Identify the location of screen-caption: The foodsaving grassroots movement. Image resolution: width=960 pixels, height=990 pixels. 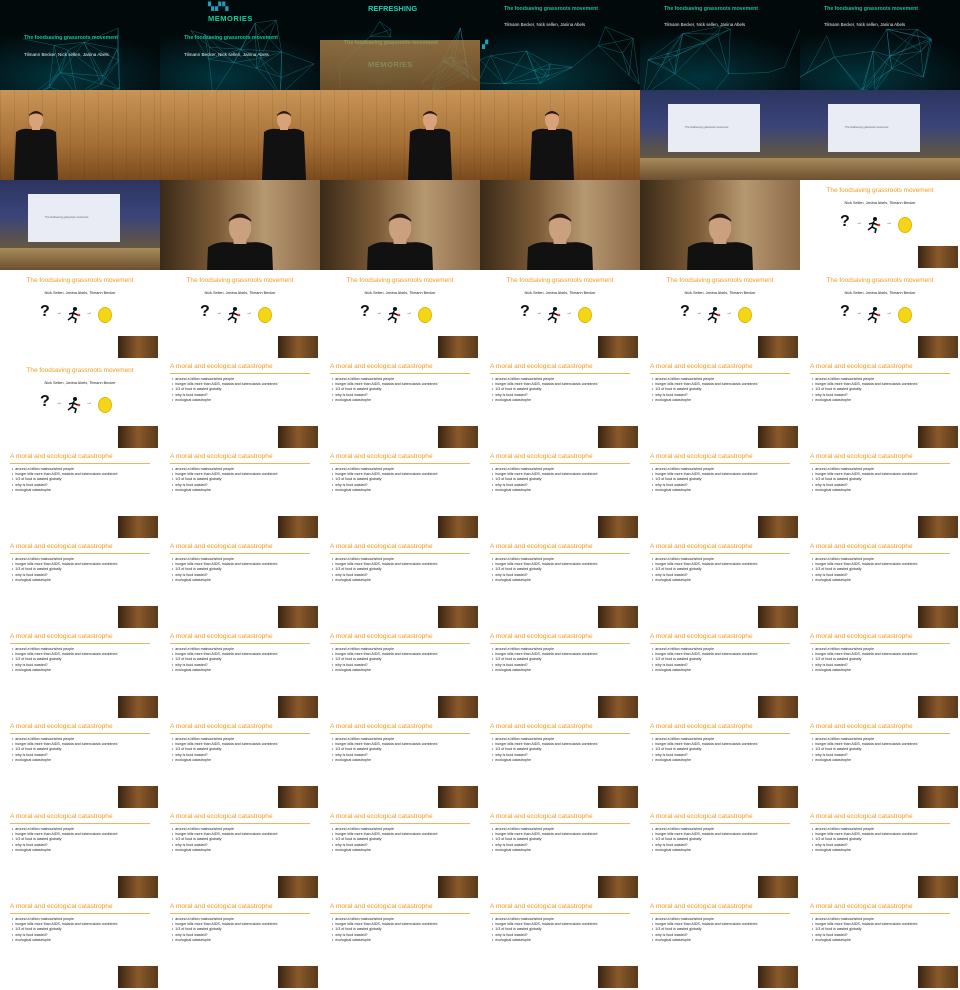
(867, 127).